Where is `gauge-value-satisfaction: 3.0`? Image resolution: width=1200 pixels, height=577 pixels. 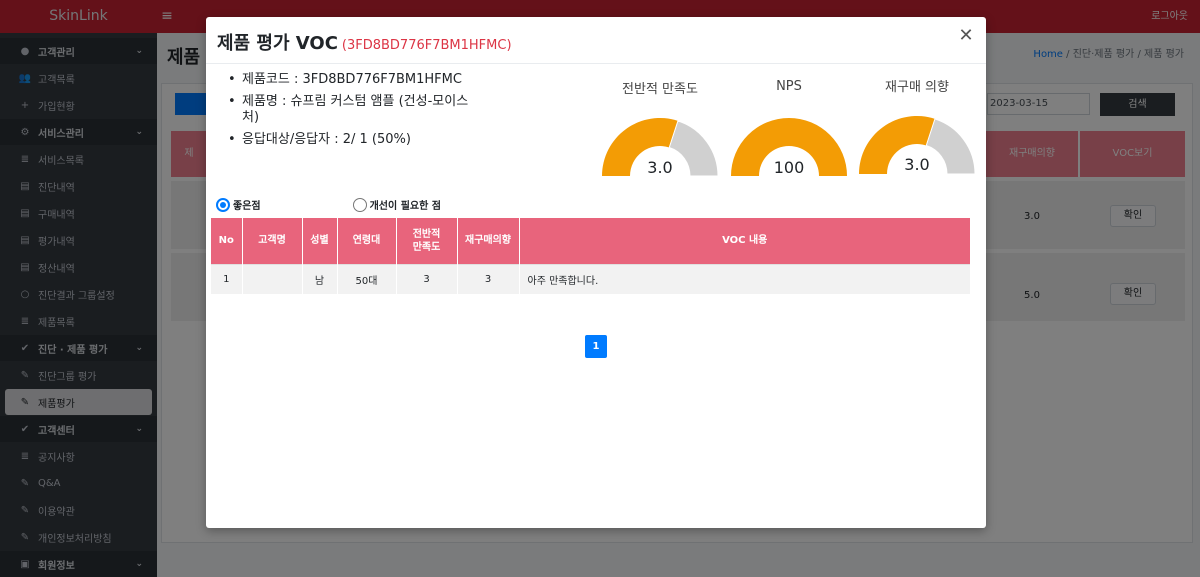 gauge-value-satisfaction: 3.0 is located at coordinates (660, 167).